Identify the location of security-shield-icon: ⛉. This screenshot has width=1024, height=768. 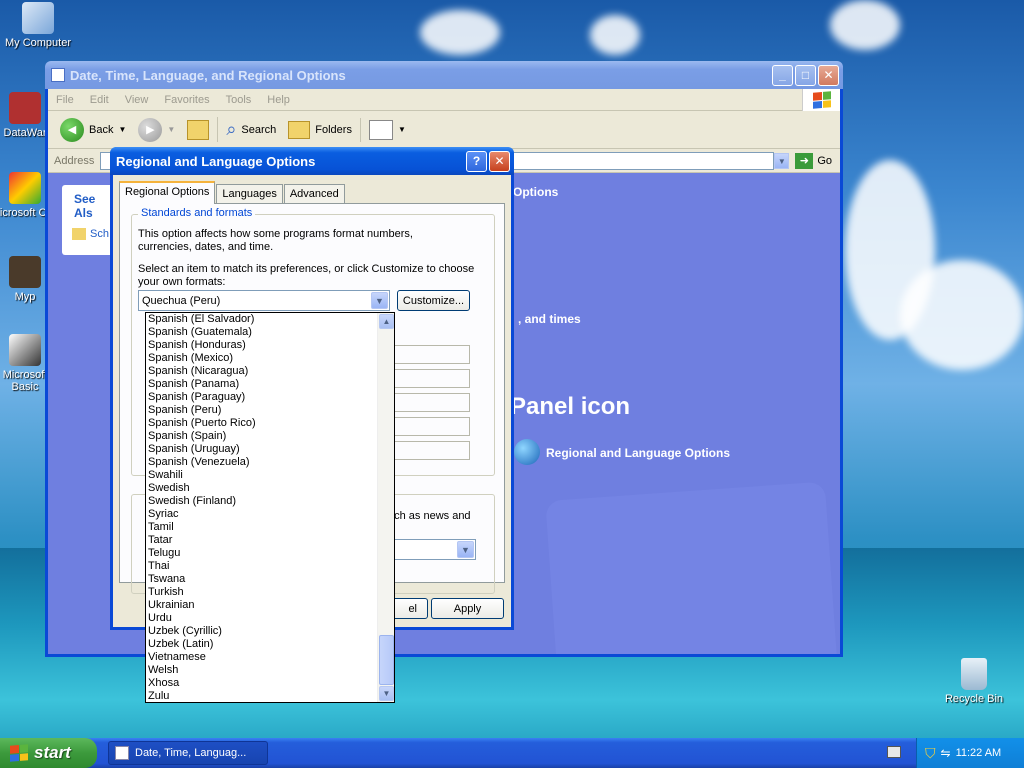
(930, 753).